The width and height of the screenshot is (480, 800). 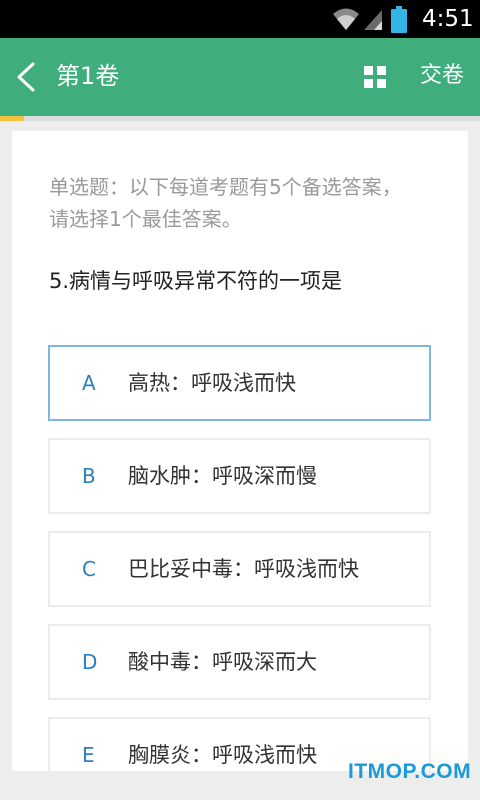 What do you see at coordinates (375, 77) in the screenshot?
I see `grid-icon` at bounding box center [375, 77].